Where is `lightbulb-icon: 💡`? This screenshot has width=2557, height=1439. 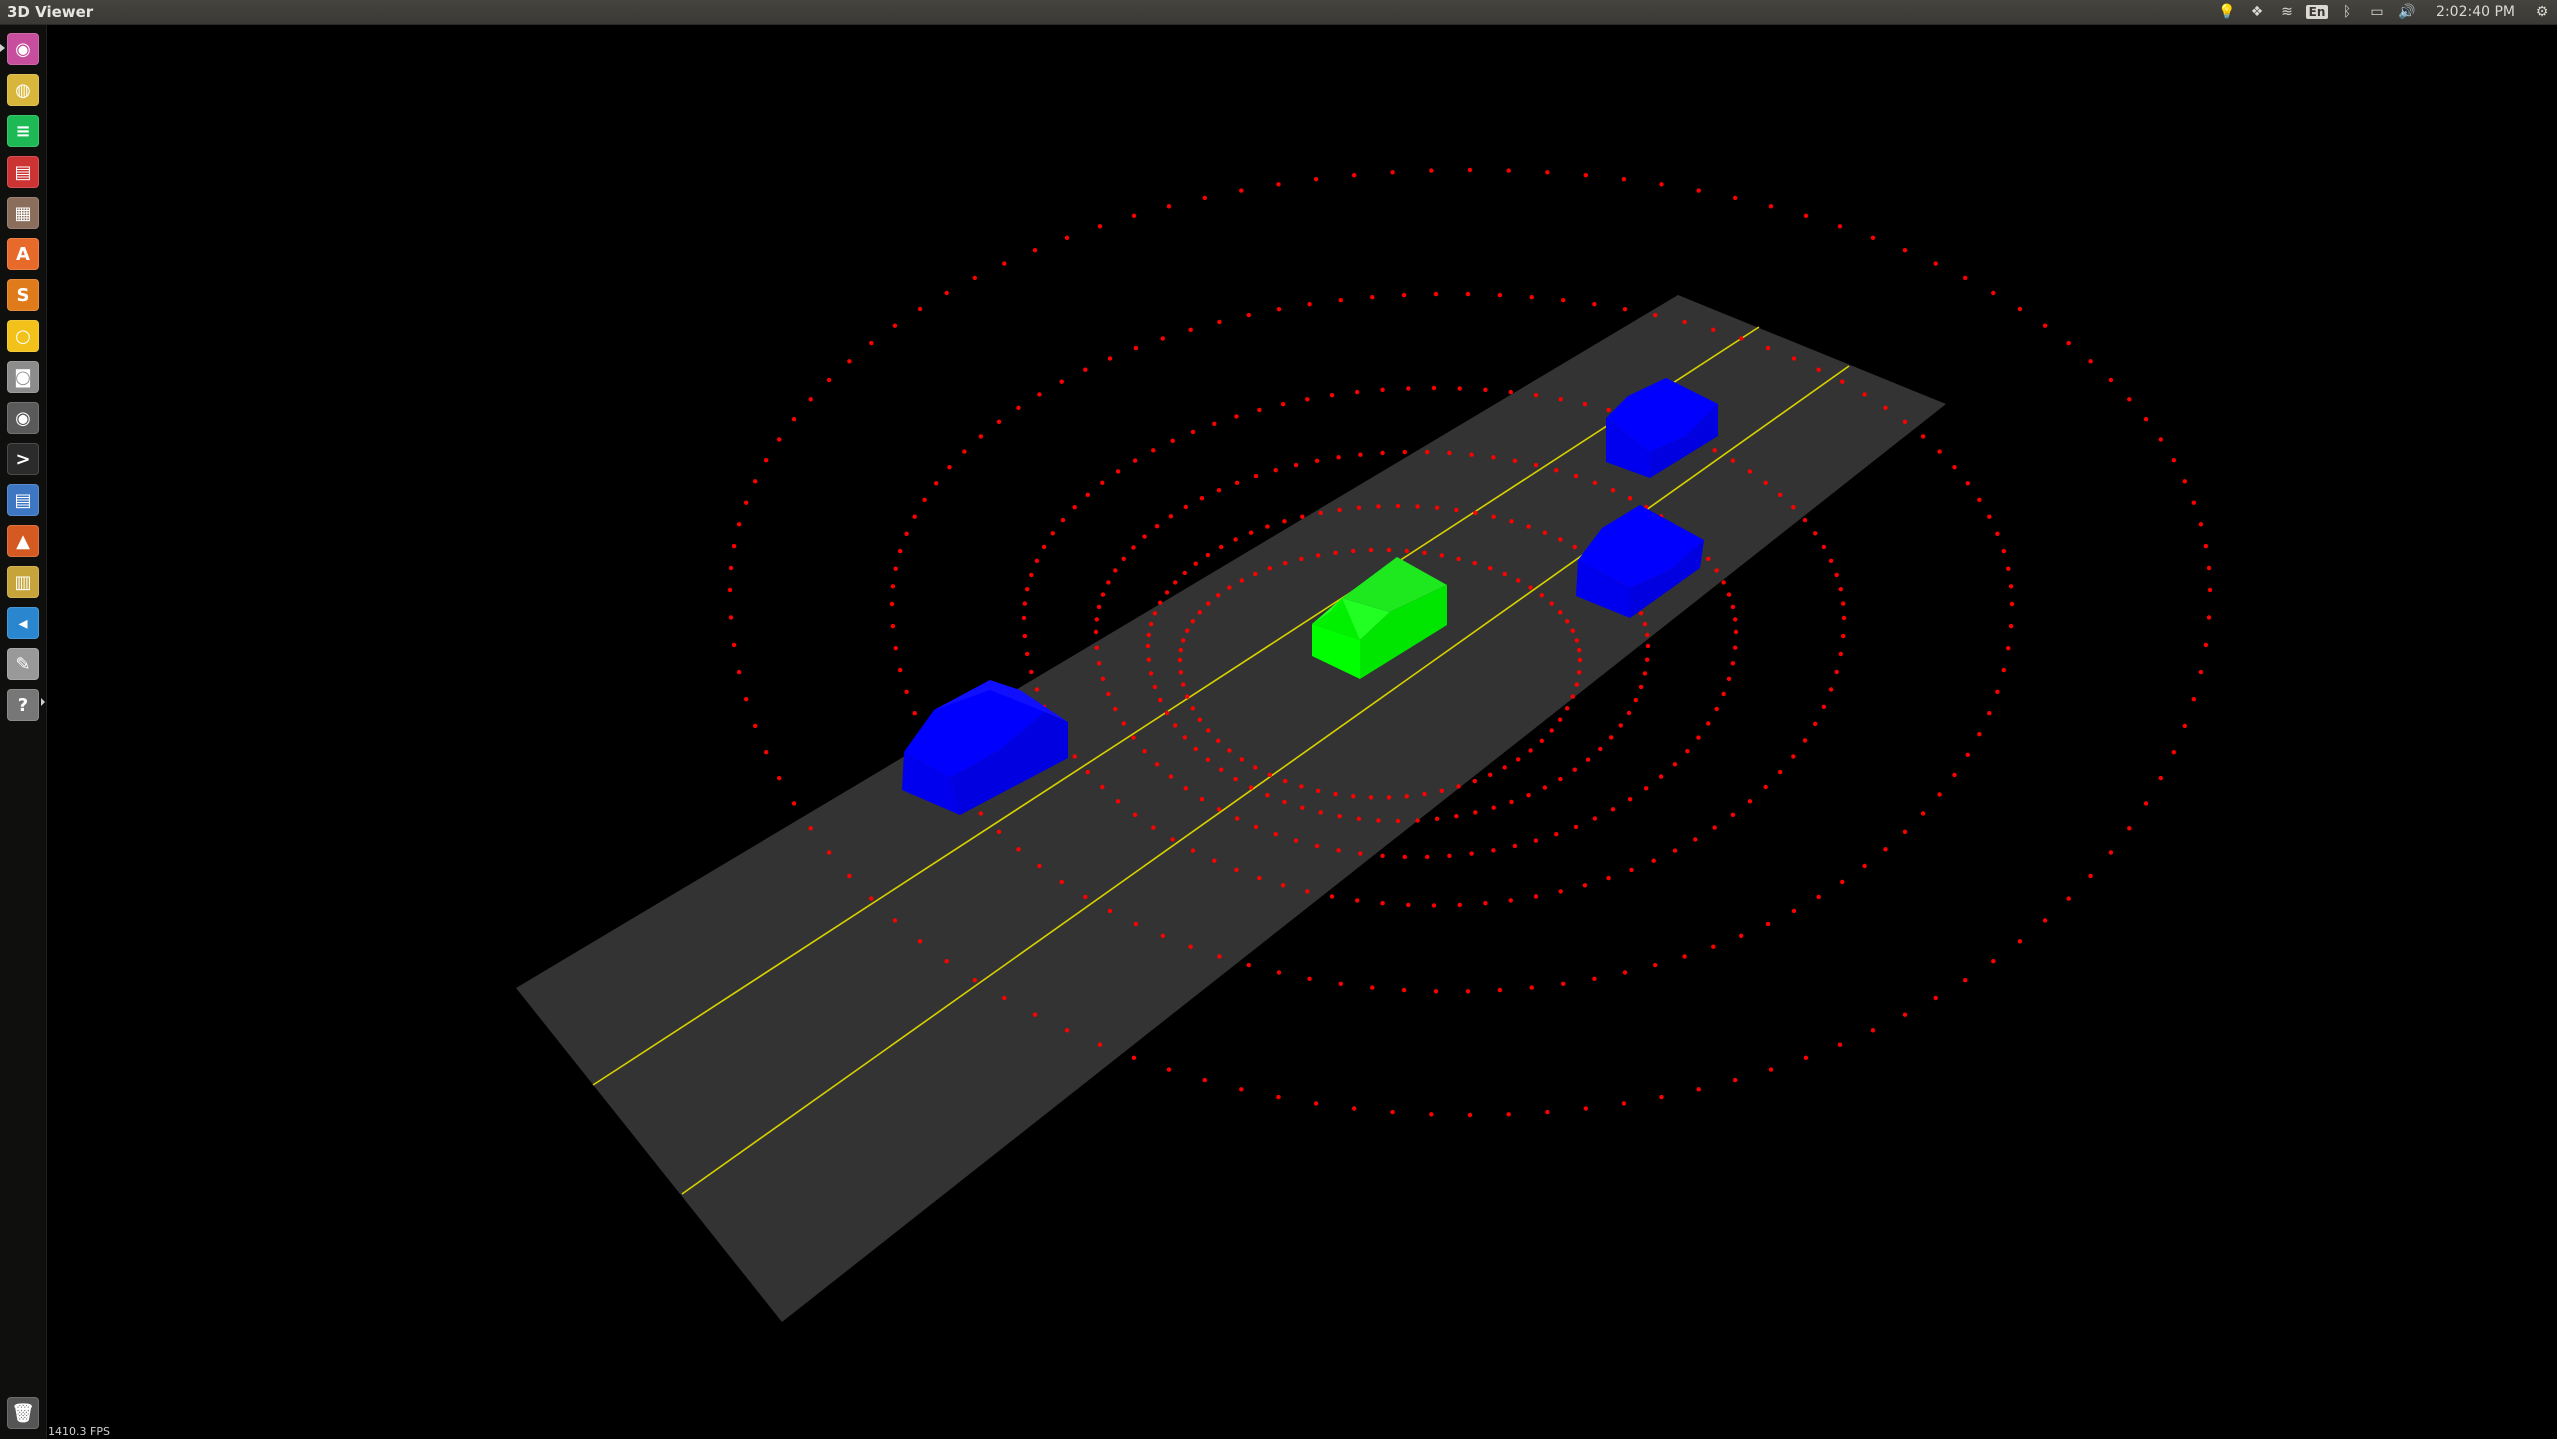
lightbulb-icon: 💡 is located at coordinates (2227, 12).